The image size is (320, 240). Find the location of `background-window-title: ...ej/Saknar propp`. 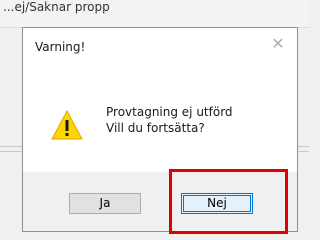

background-window-title: ...ej/Saknar propp is located at coordinates (56, 7).